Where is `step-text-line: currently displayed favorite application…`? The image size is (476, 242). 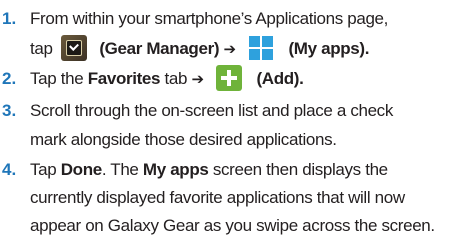
step-text-line: currently displayed favorite application… is located at coordinates (217, 197).